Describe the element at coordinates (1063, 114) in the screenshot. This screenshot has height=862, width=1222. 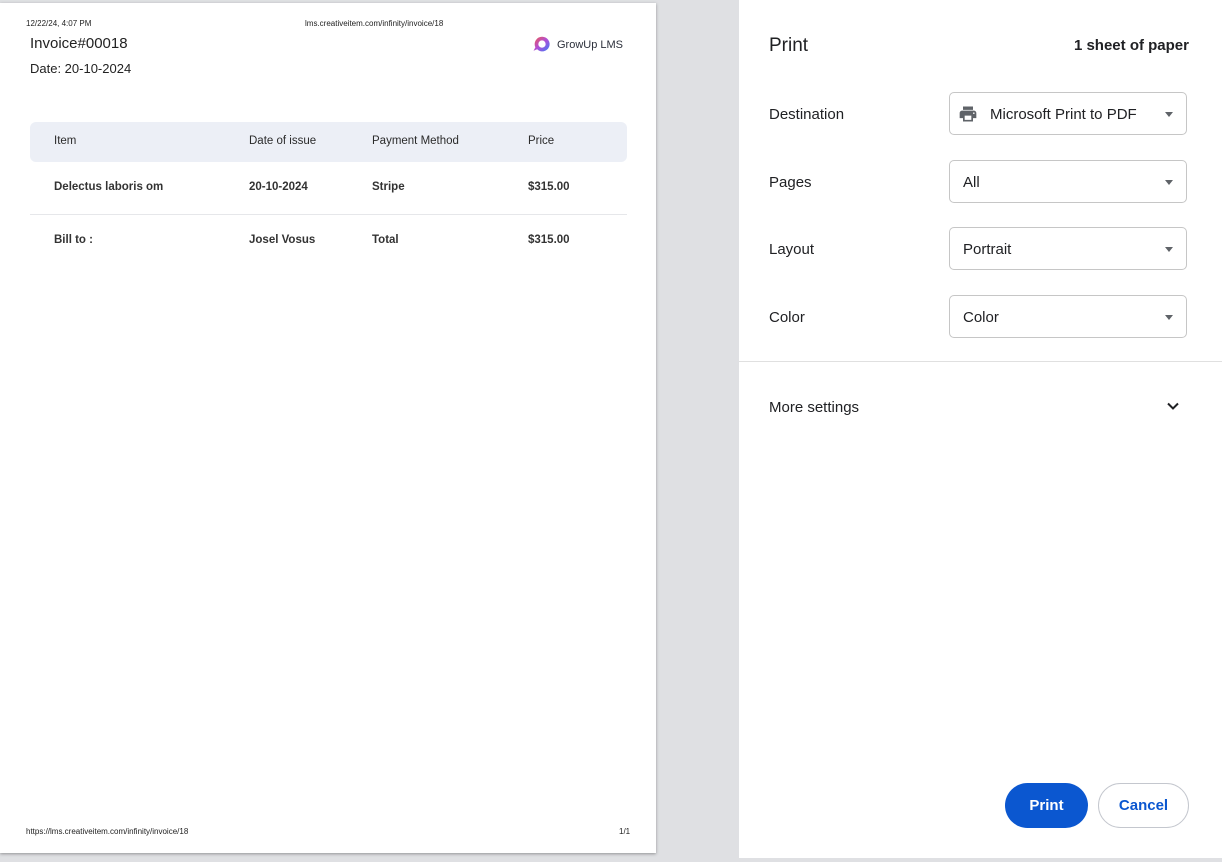
I see `destination-value: Microsoft Print to PDF` at that location.